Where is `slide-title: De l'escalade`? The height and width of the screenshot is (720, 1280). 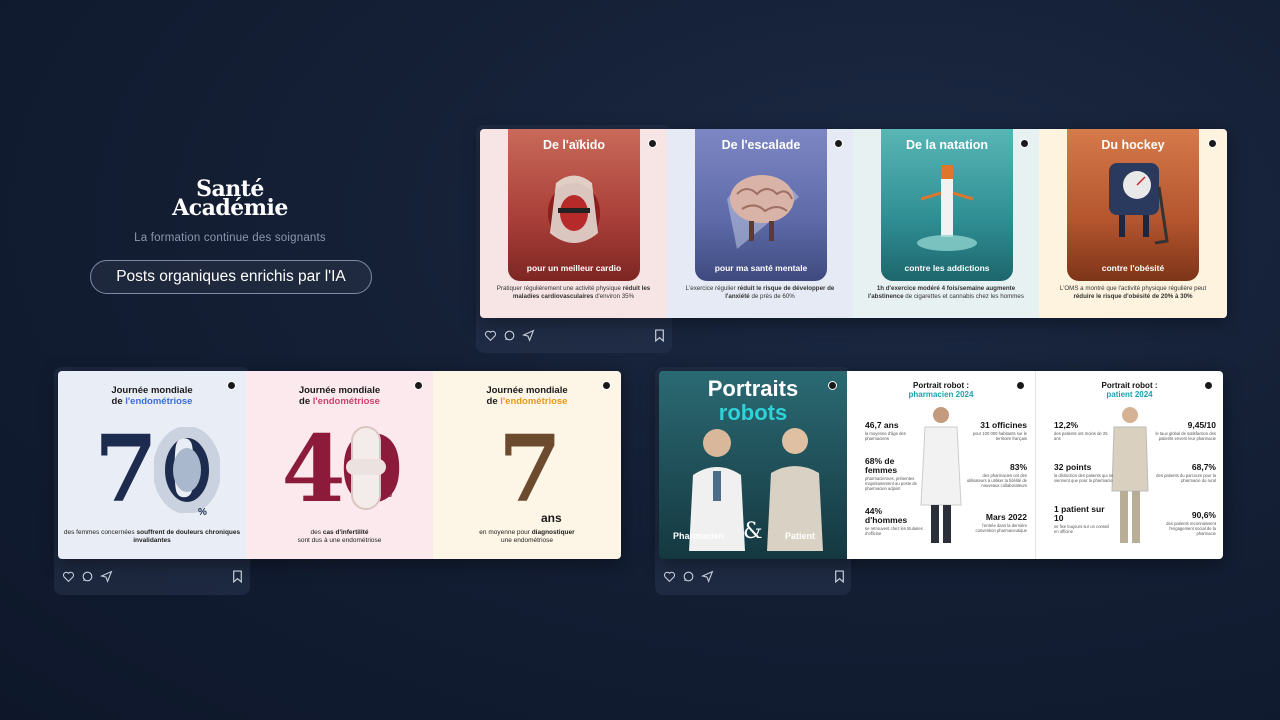
slide-title: De l'escalade is located at coordinates (761, 145).